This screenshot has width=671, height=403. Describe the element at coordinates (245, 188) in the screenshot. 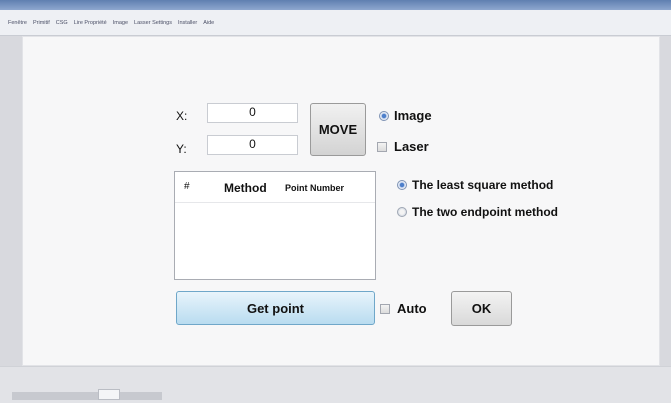

I see `column-method: Method` at that location.